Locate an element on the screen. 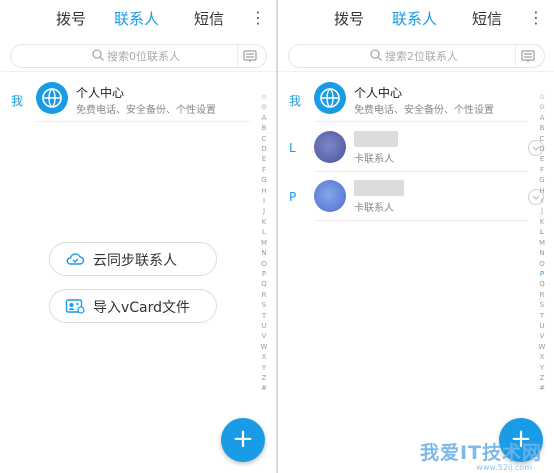  add-contact-button: + is located at coordinates (243, 440).